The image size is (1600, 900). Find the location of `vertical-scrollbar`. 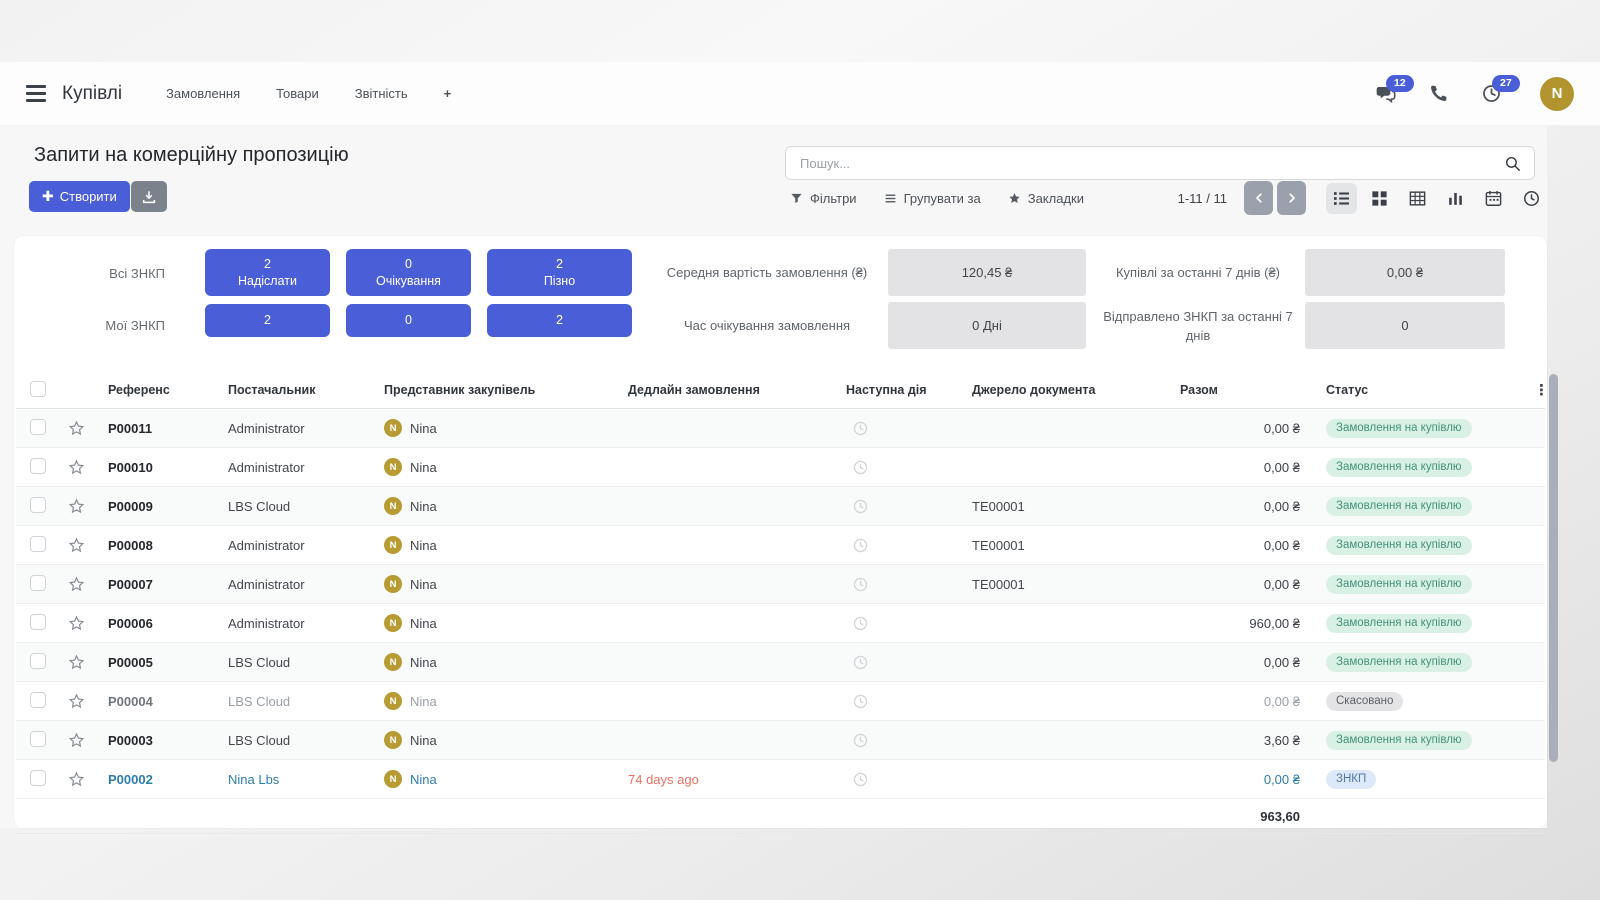

vertical-scrollbar is located at coordinates (1553, 568).